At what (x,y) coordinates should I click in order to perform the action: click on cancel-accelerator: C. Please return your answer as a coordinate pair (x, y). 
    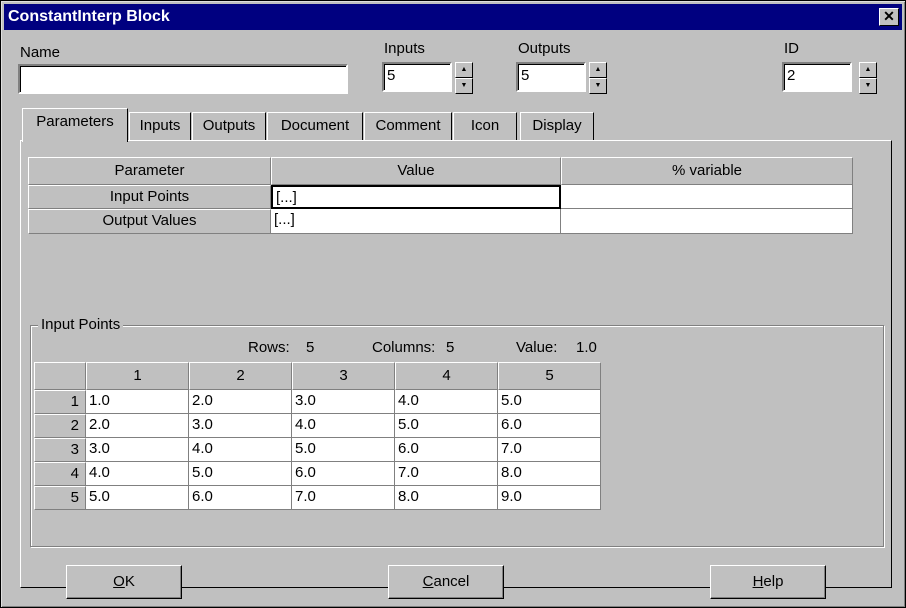
    Looking at the image, I should click on (428, 581).